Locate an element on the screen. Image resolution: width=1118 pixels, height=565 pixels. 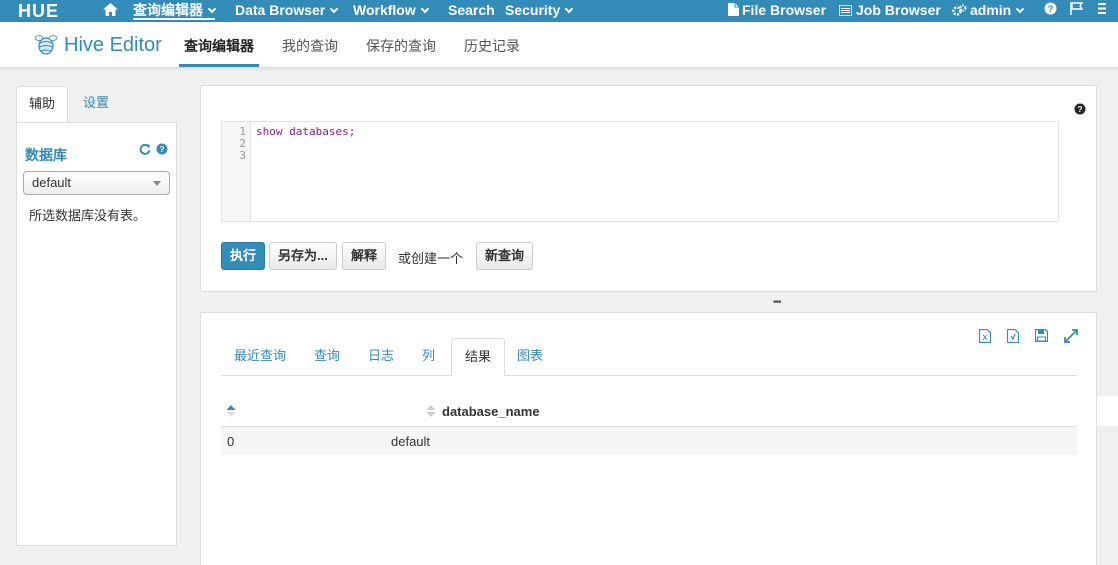
subtab-my-queries: 我的查询 is located at coordinates (310, 51).